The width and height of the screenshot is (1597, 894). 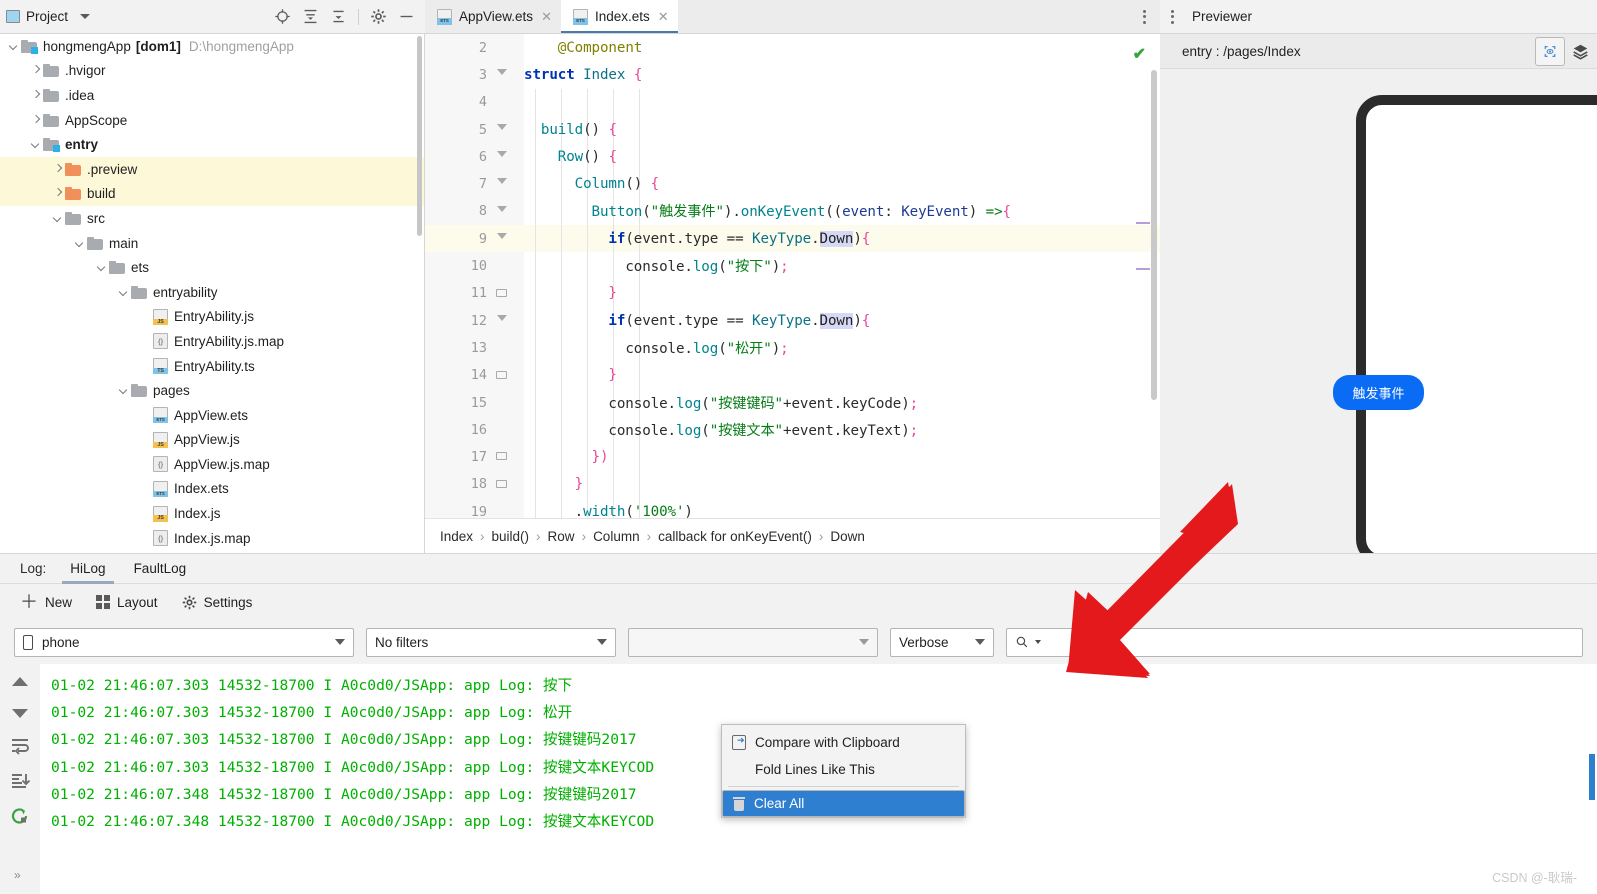 What do you see at coordinates (491, 642) in the screenshot?
I see `filter-select: No filters` at bounding box center [491, 642].